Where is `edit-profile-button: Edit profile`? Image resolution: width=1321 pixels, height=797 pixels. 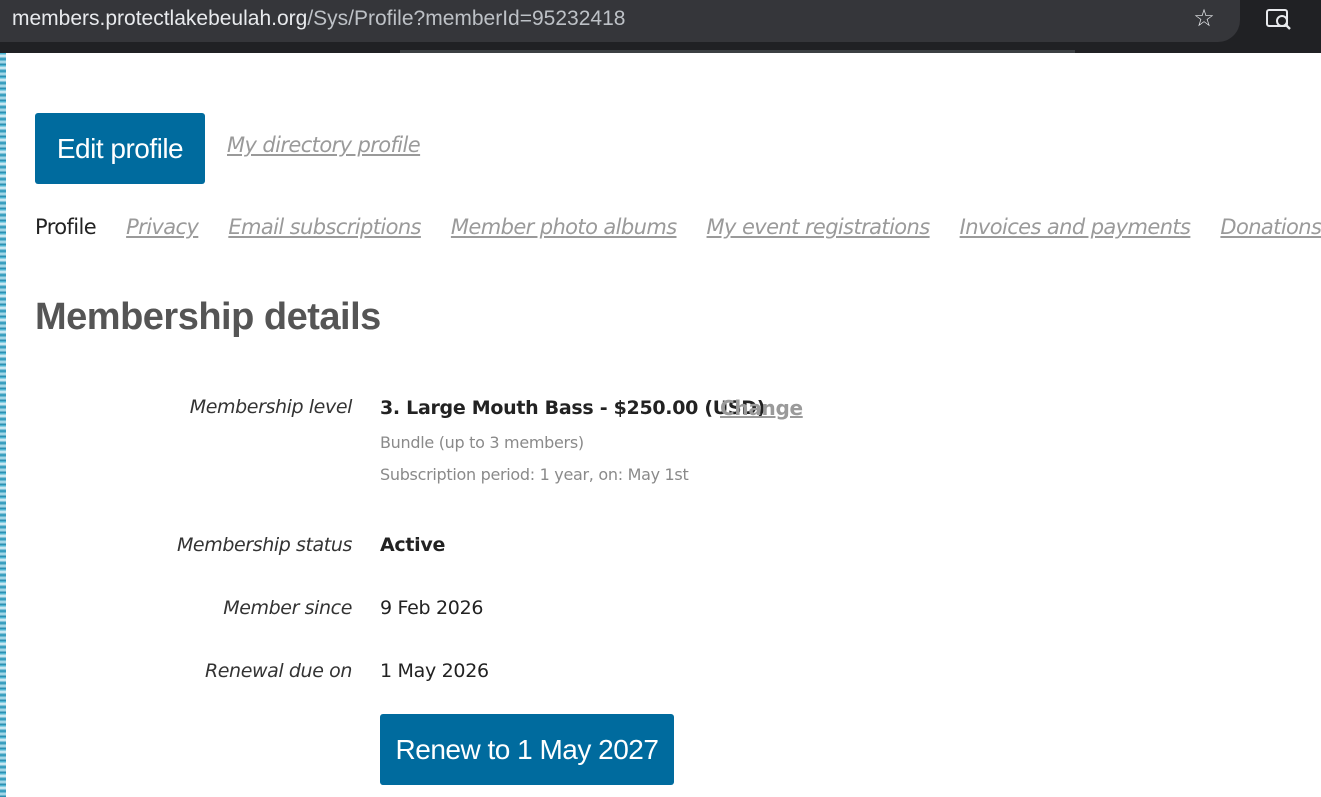
edit-profile-button: Edit profile is located at coordinates (120, 148).